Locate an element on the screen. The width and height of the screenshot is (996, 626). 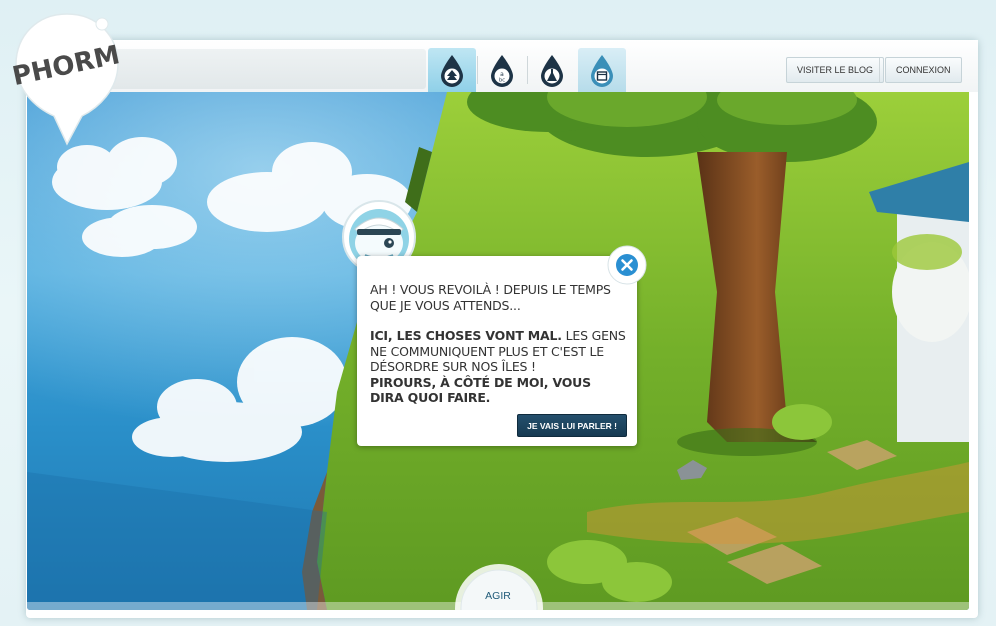
svg-text: bc is located at coordinates (502, 81).